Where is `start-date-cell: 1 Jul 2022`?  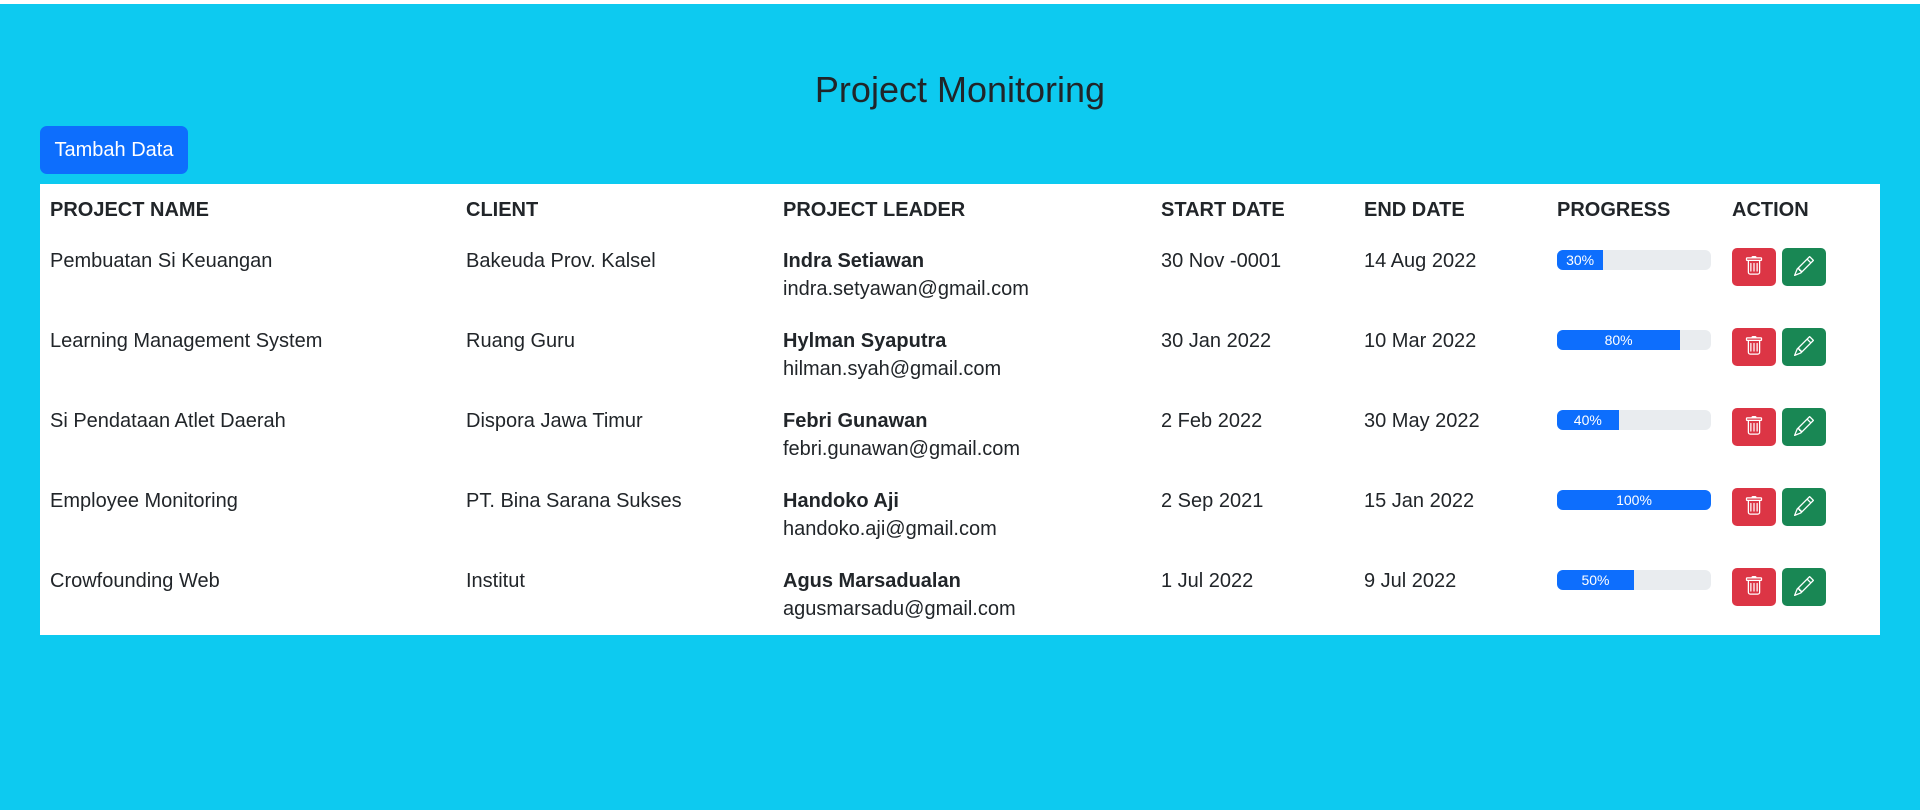 start-date-cell: 1 Jul 2022 is located at coordinates (1252, 596).